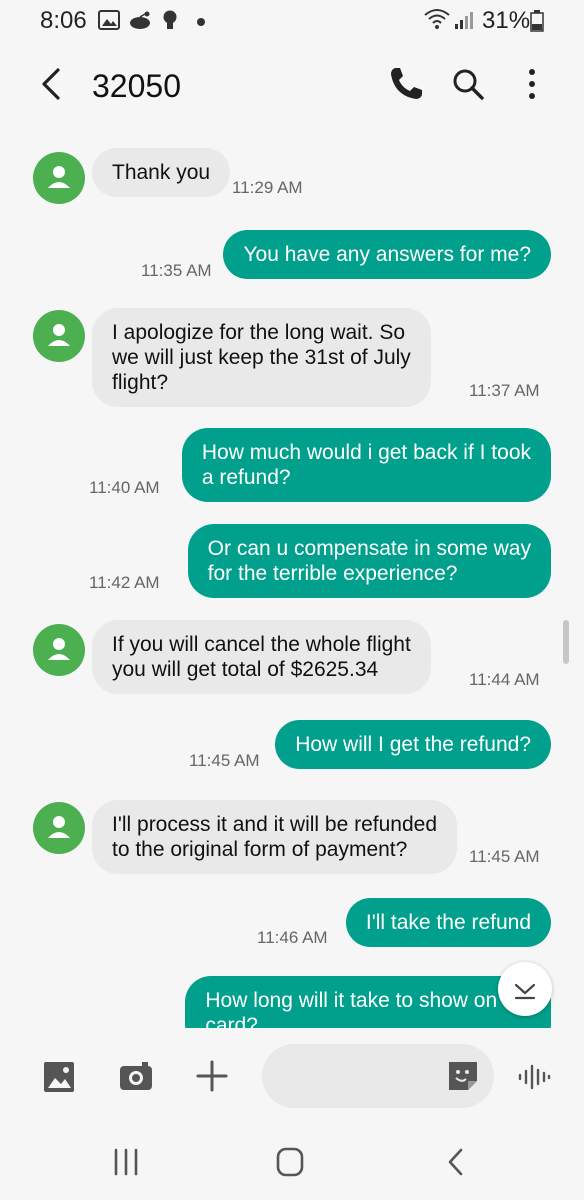 Image resolution: width=584 pixels, height=1200 pixels. I want to click on message-text: you will get total of $2625.34, so click(245, 669).